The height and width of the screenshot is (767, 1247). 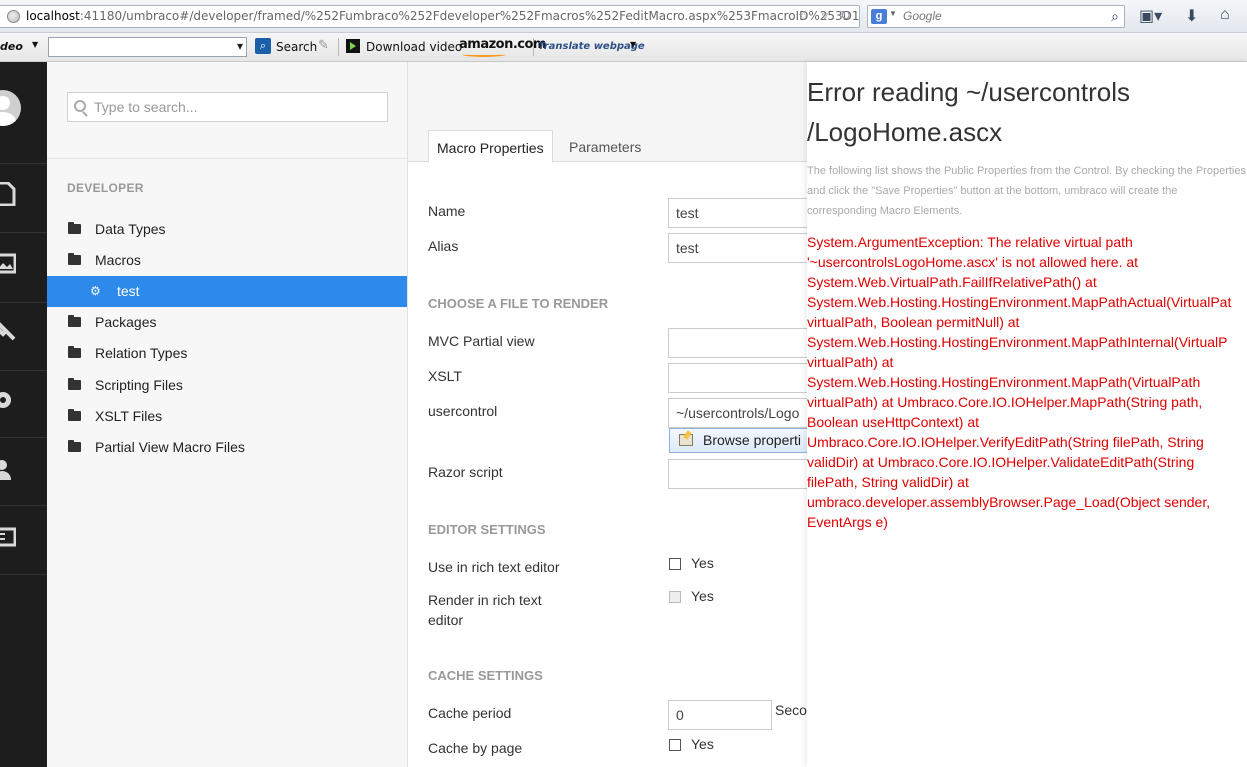 What do you see at coordinates (447, 211) in the screenshot?
I see `name-label: Name` at bounding box center [447, 211].